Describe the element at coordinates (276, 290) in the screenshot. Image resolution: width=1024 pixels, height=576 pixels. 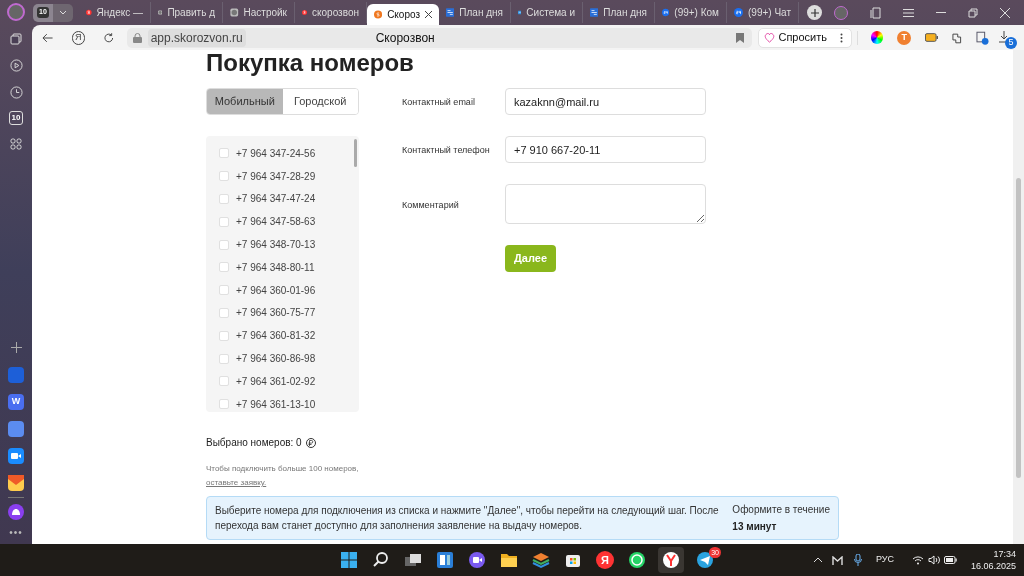
I see `phone-number: +7 964 360-01-96` at that location.